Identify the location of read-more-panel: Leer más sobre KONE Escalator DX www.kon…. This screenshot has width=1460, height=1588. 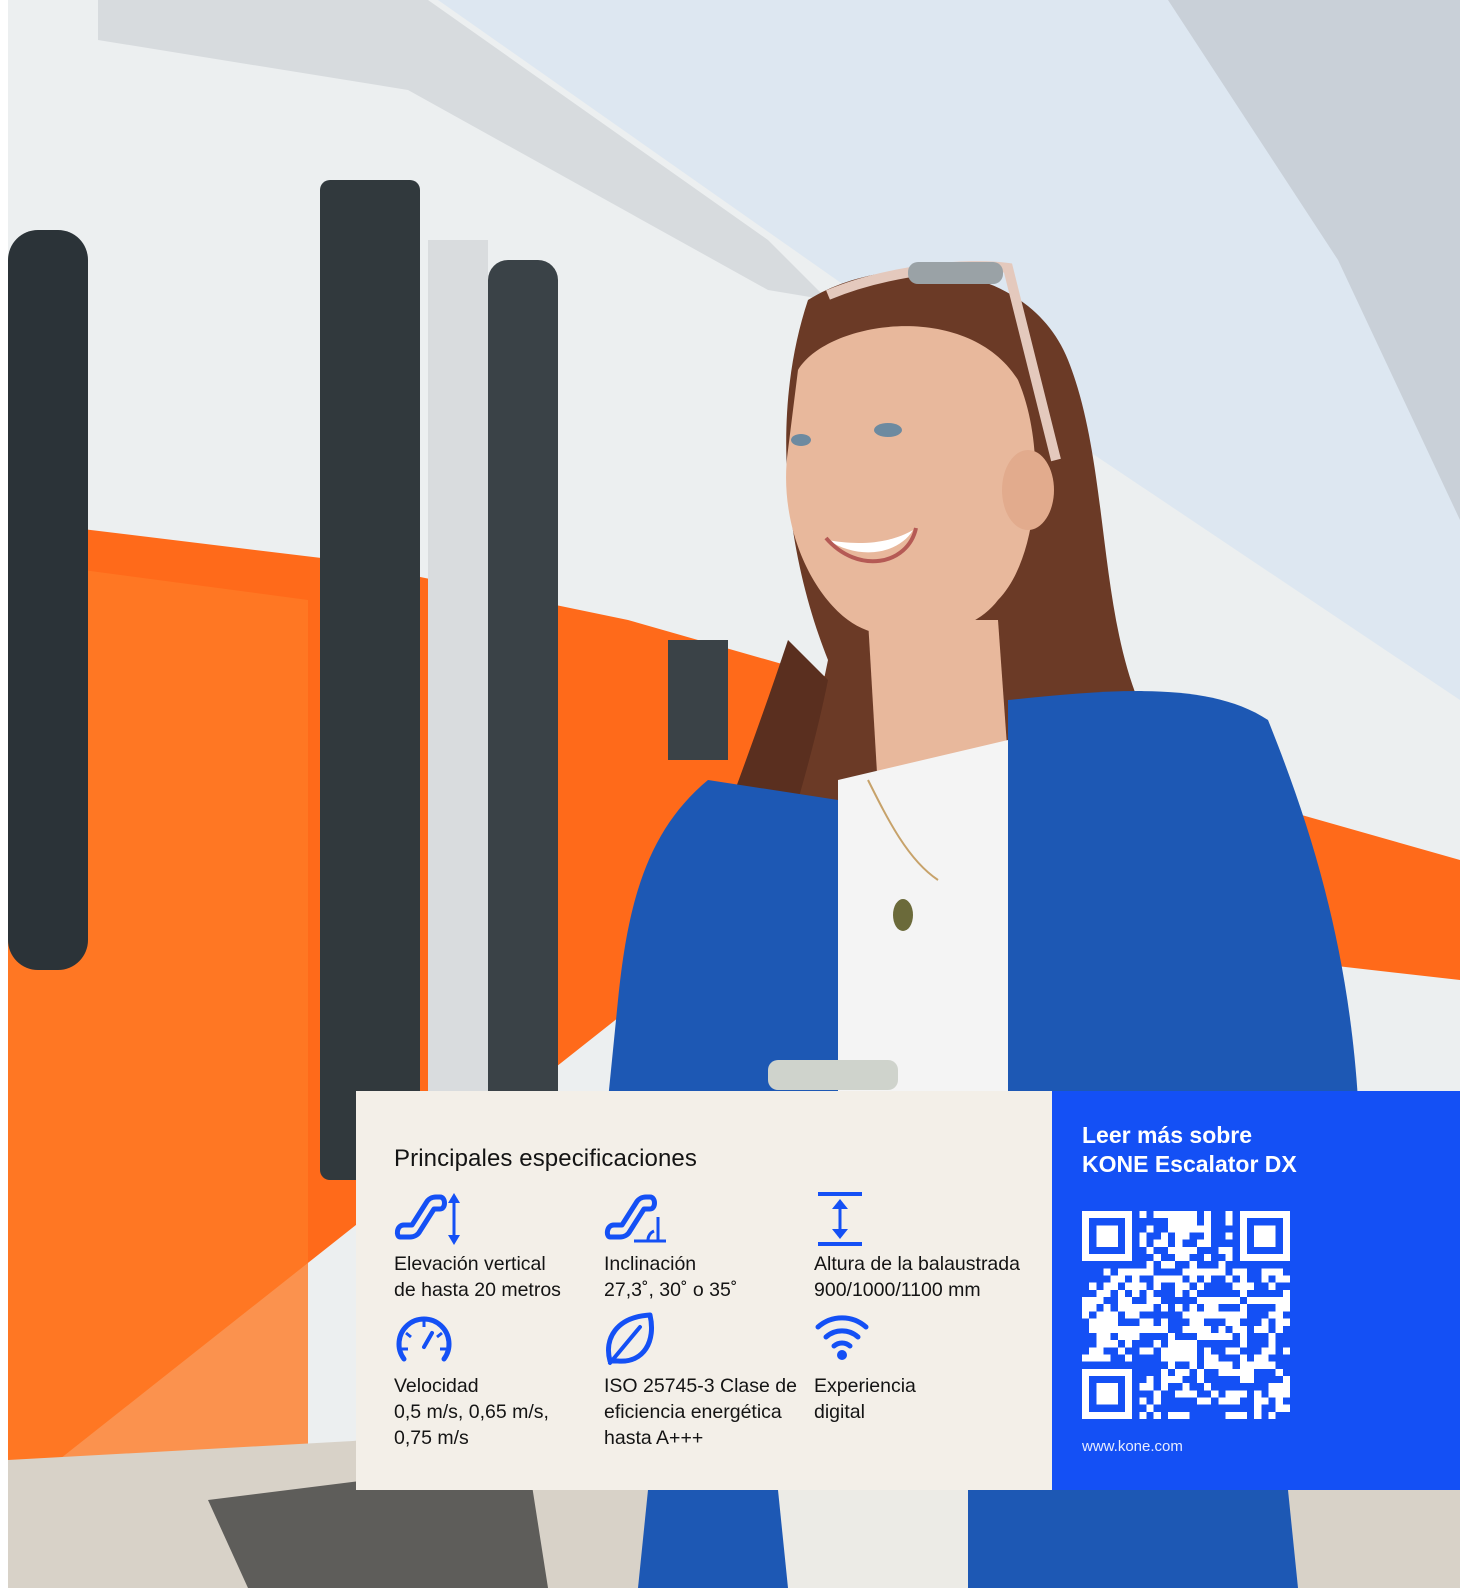
(1256, 1290).